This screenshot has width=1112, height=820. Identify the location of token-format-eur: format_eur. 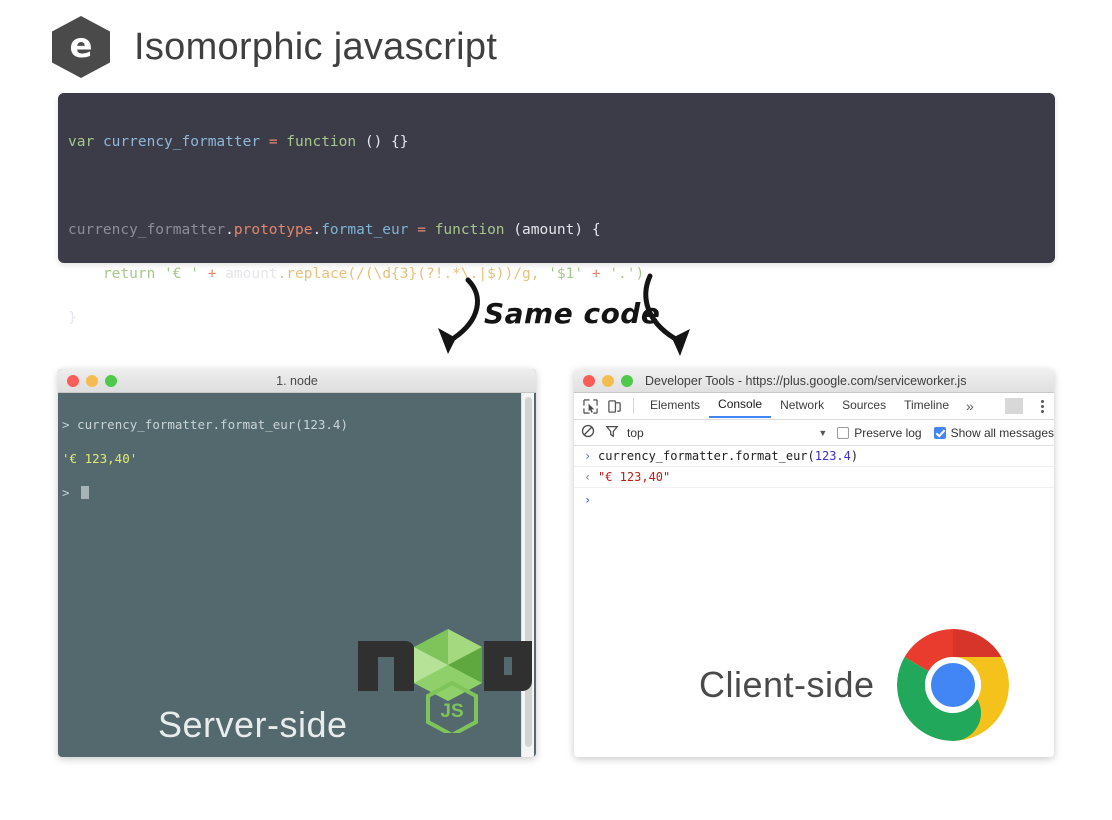
(365, 230).